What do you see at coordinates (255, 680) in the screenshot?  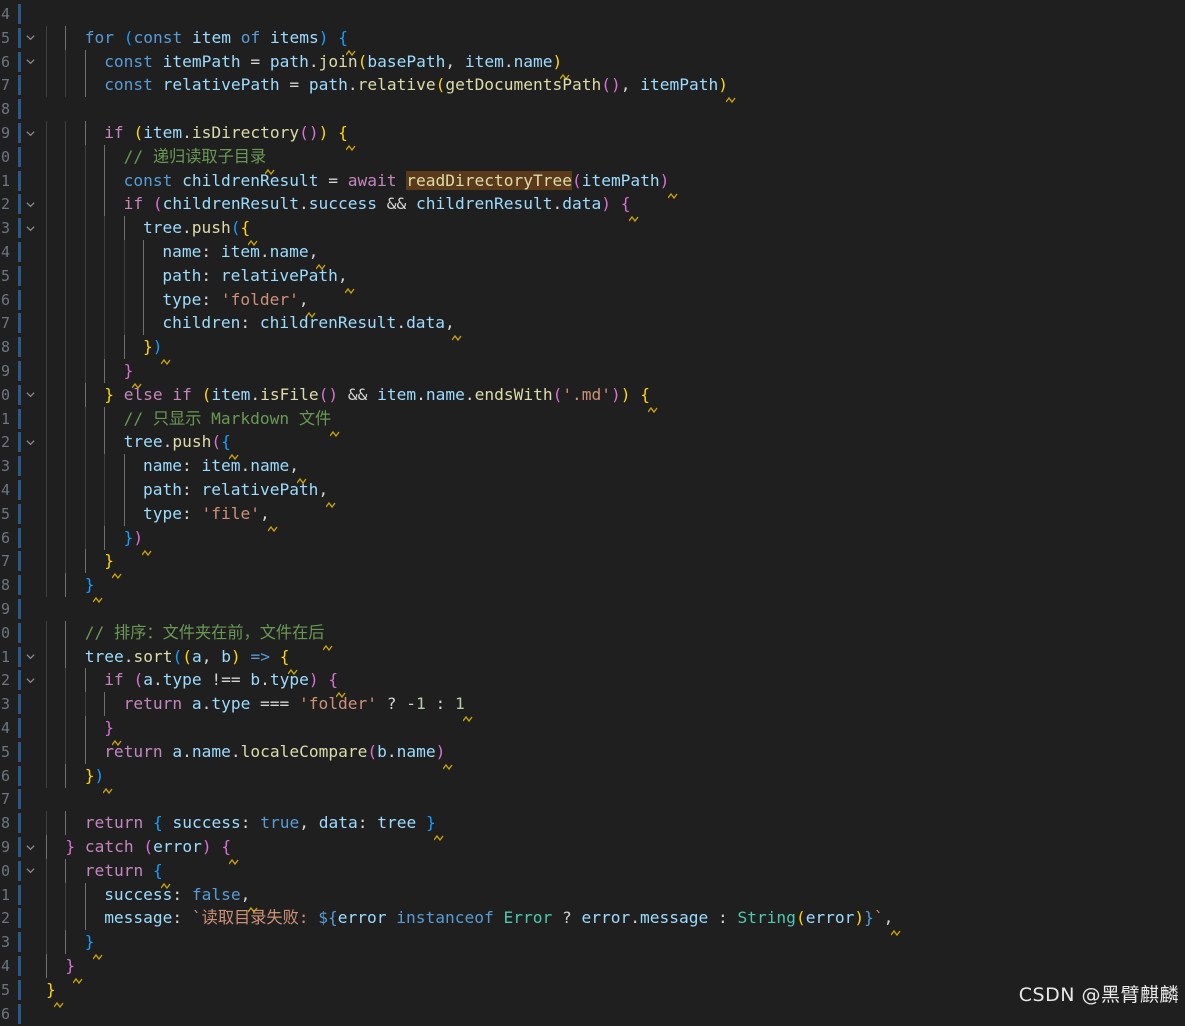 I see `code-token: b` at bounding box center [255, 680].